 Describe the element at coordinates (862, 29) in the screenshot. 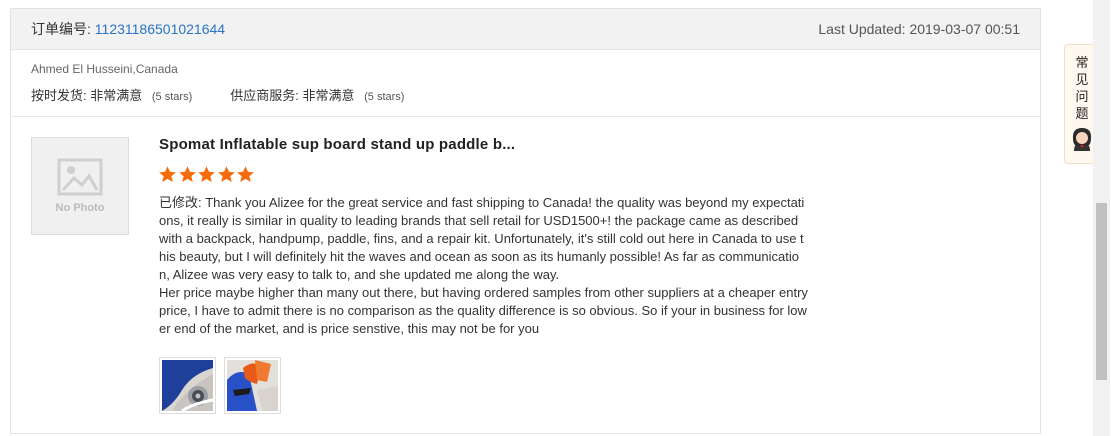

I see `last-updated-label: Last Updated:` at that location.